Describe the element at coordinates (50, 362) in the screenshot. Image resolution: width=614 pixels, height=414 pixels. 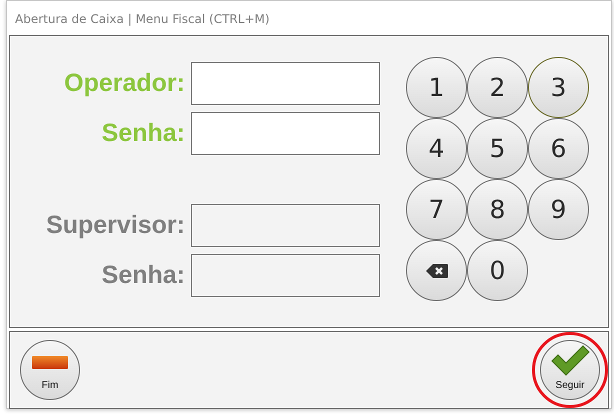
I see `minus-icon` at that location.